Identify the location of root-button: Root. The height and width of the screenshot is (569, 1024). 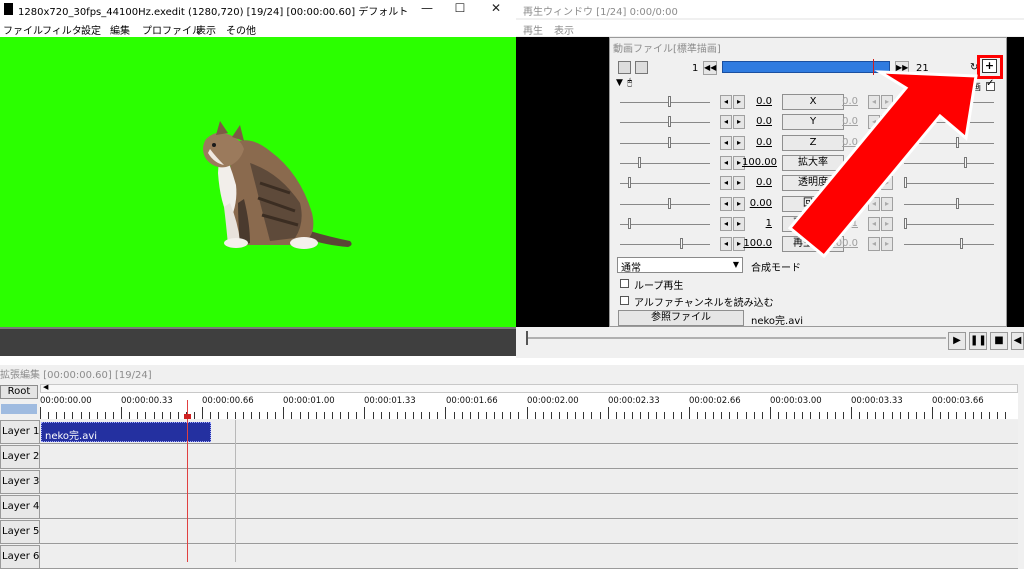
(19, 392).